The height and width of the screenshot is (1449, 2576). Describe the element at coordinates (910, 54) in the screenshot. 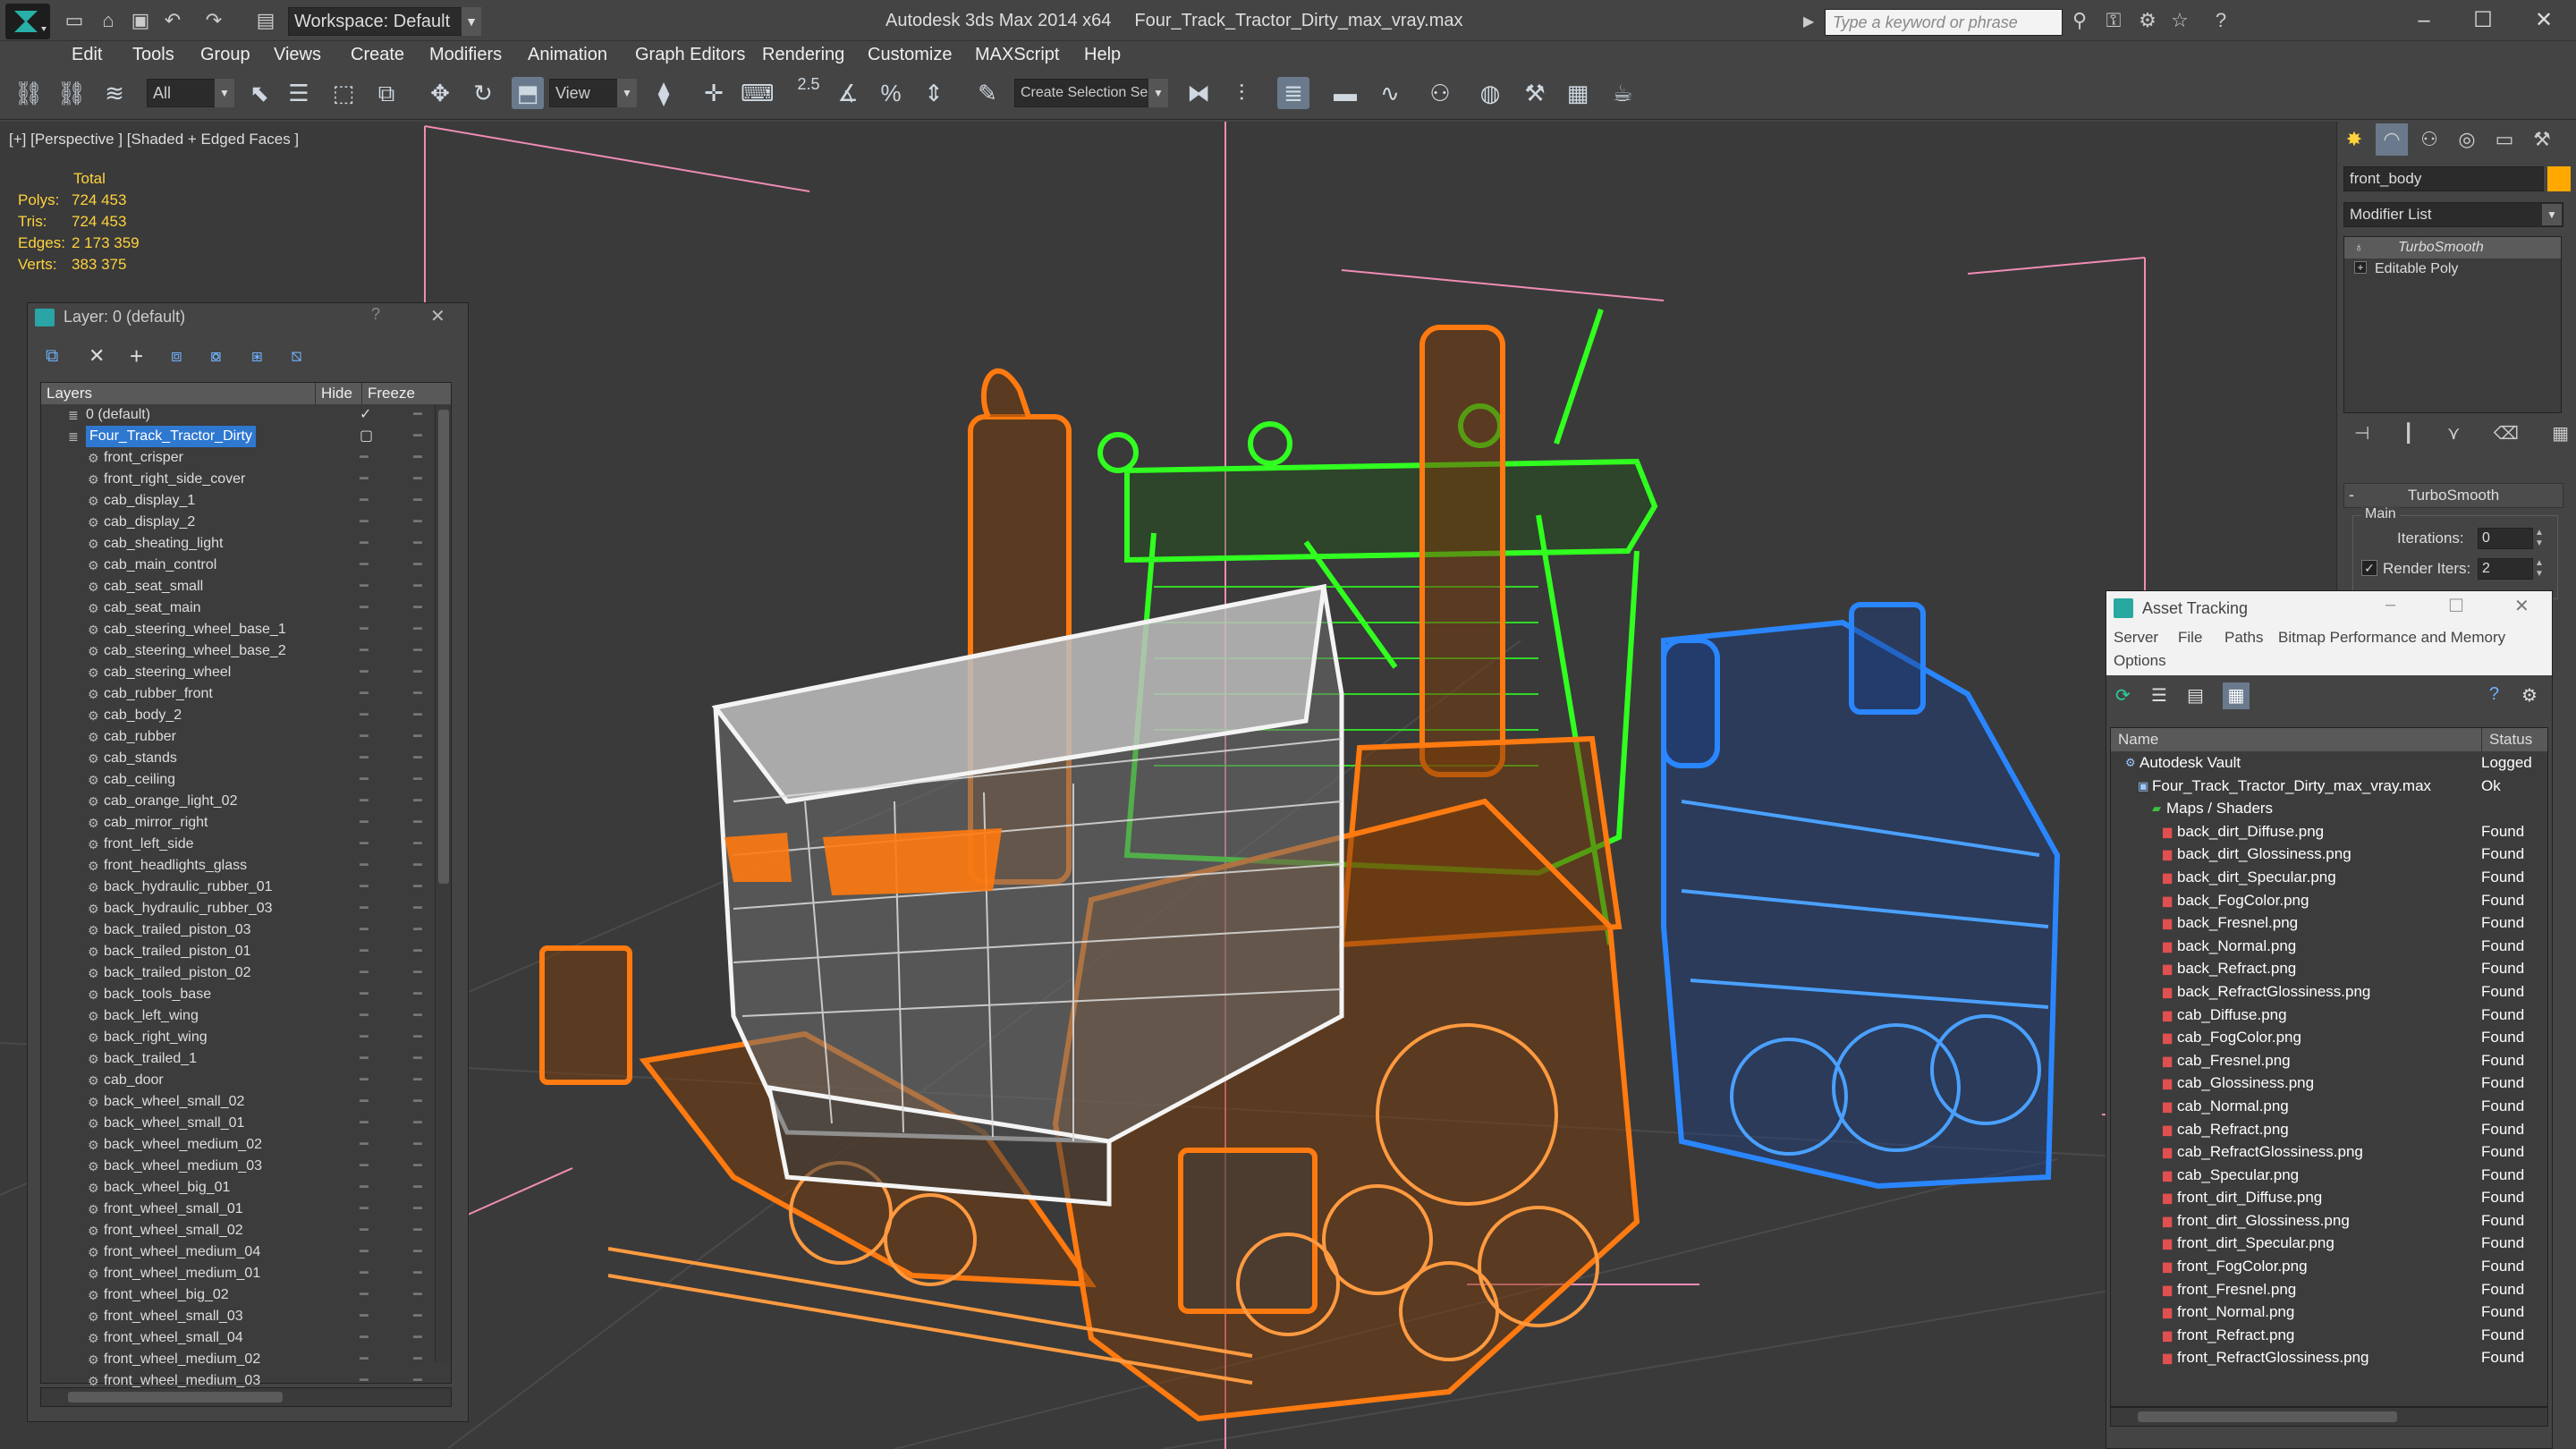

I see `menu-customize: Customize` at that location.